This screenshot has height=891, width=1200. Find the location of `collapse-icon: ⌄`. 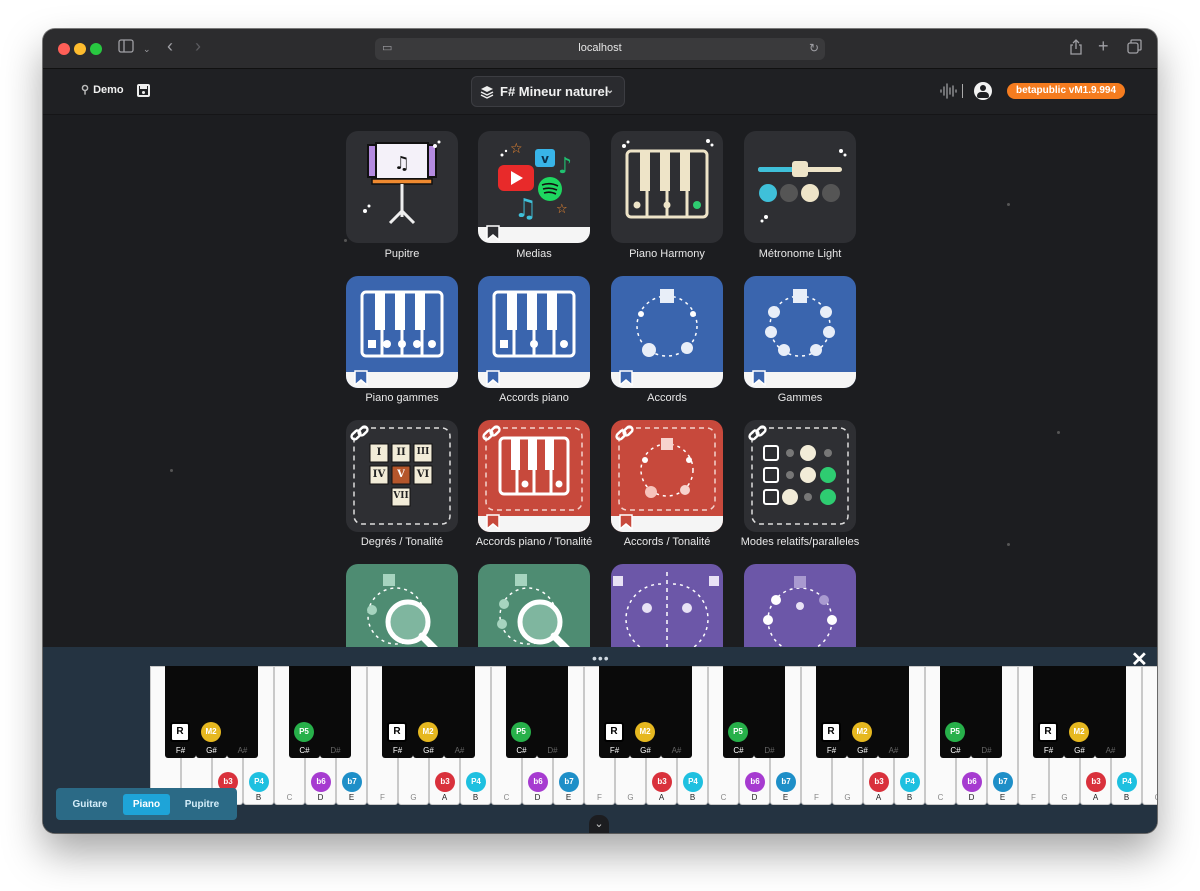

collapse-icon: ⌄ is located at coordinates (599, 824).